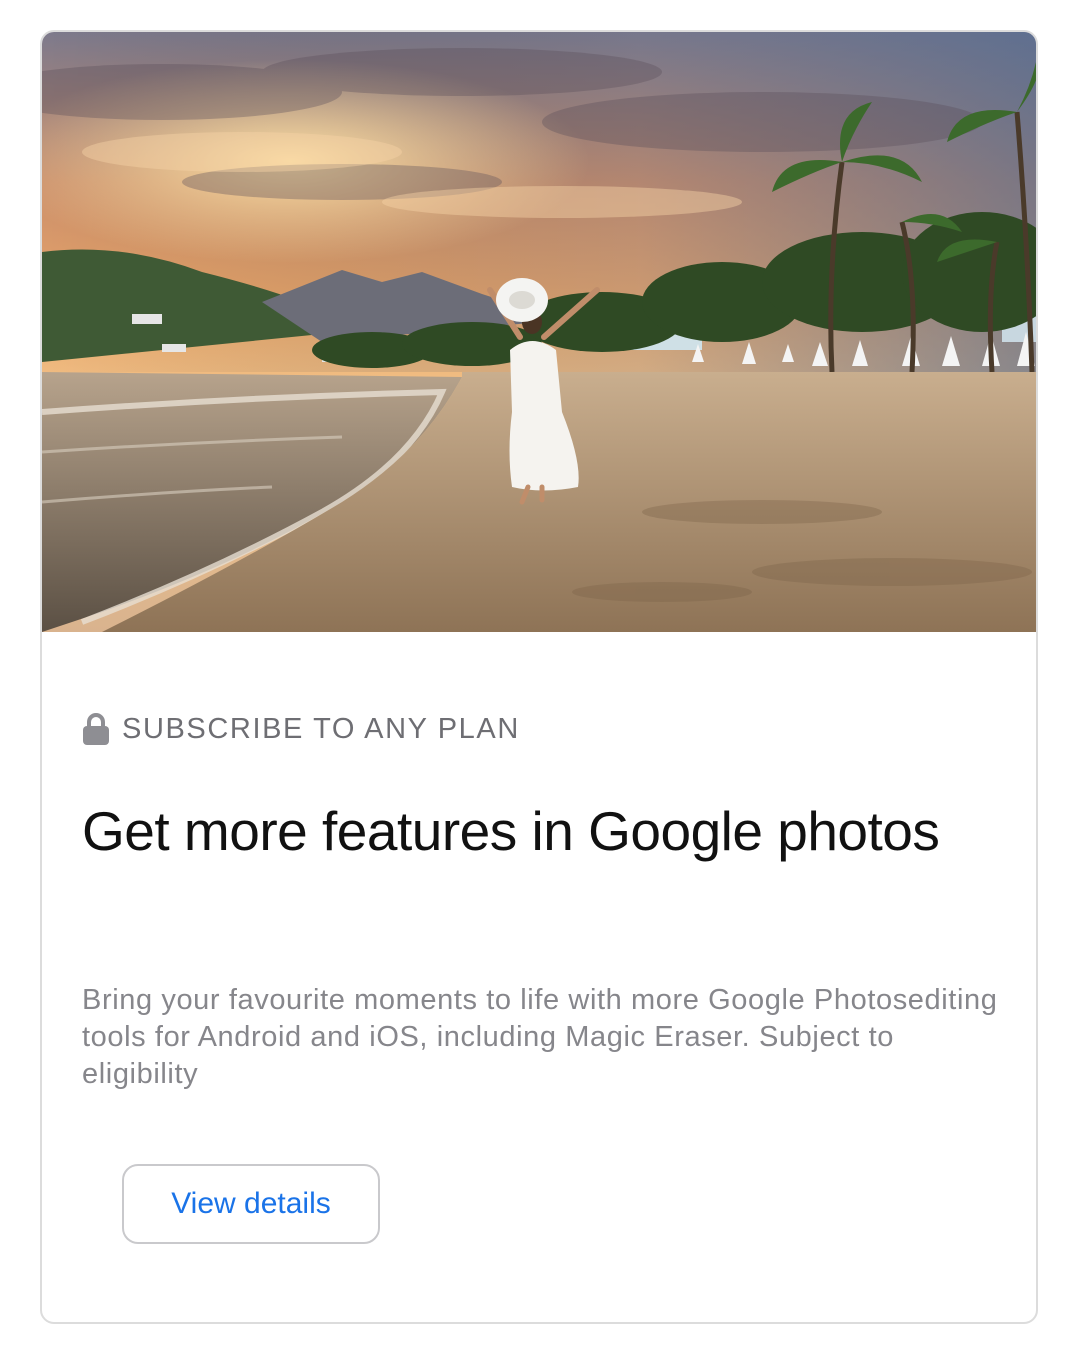 This screenshot has height=1368, width=1086. Describe the element at coordinates (96, 729) in the screenshot. I see `lock-icon` at that location.